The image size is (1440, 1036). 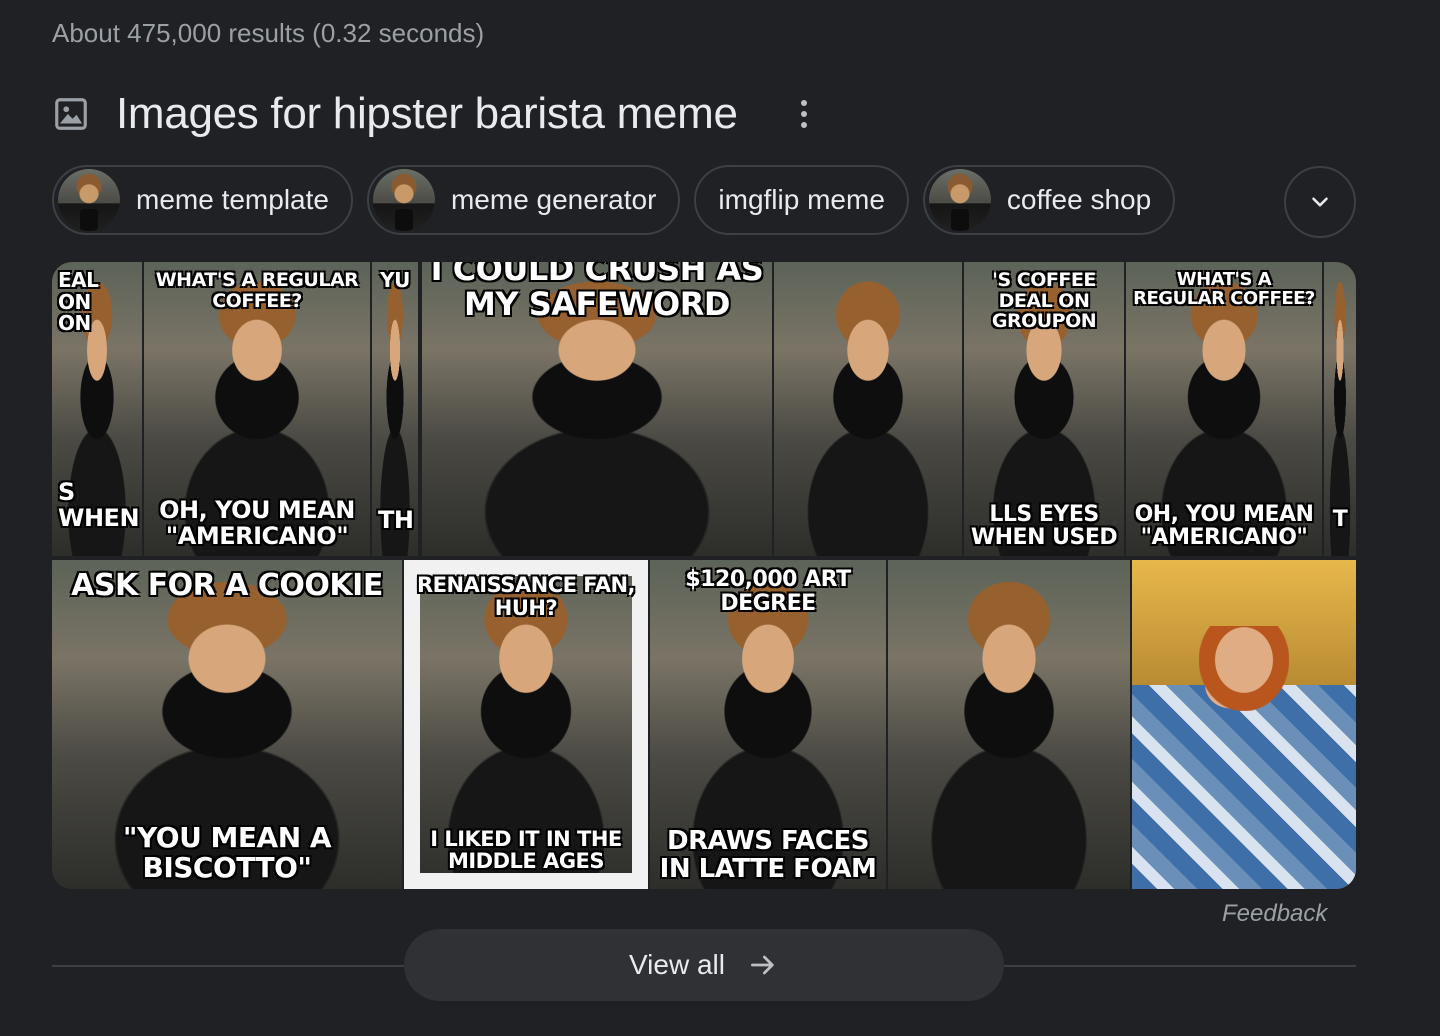 I want to click on chip-meme-template: meme template, so click(x=202, y=200).